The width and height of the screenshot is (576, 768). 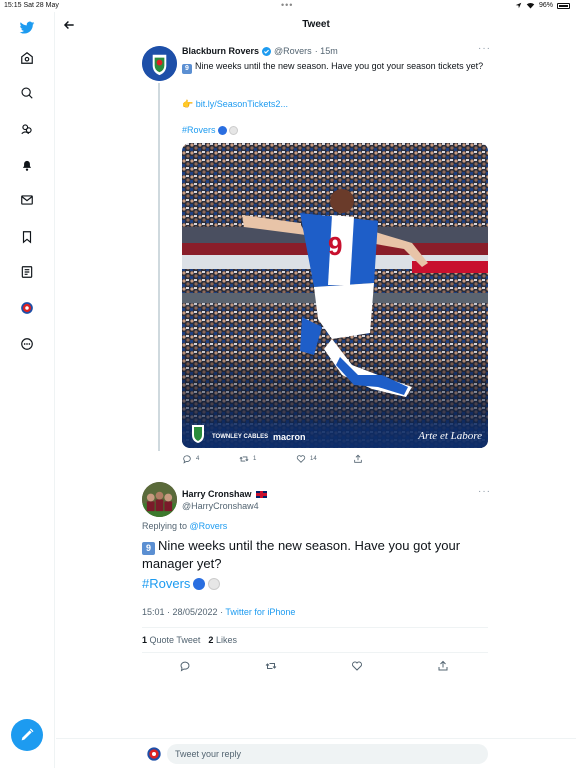 I want to click on uk-flag-emoji, so click(x=261, y=494).